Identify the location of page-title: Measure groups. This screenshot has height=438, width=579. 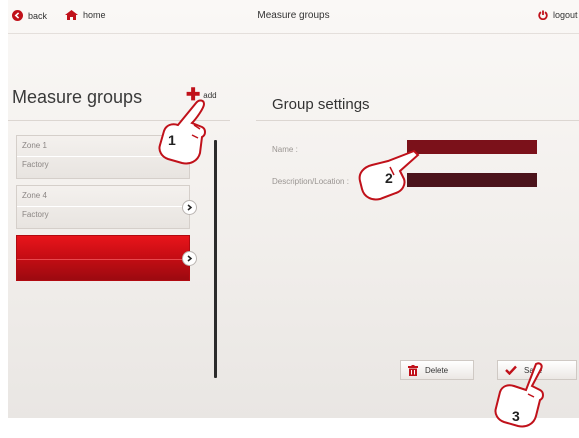
(293, 15).